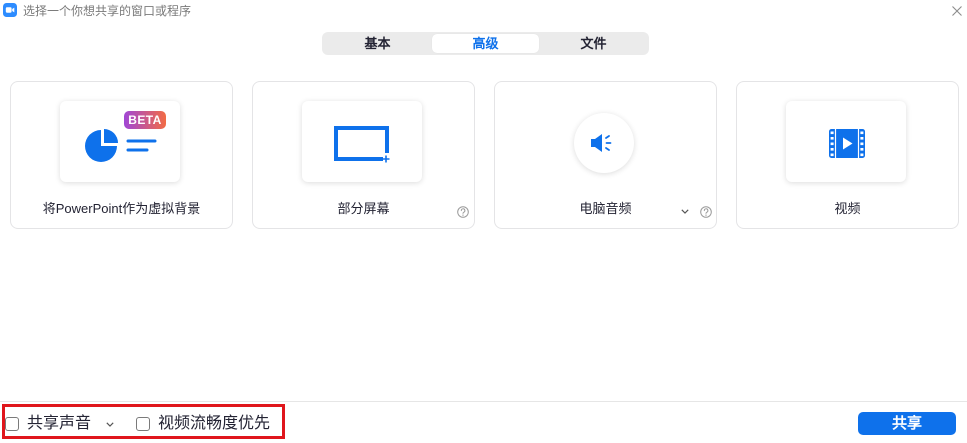 Image resolution: width=967 pixels, height=443 pixels. Describe the element at coordinates (363, 208) in the screenshot. I see `card-portion-label: 部分屏幕` at that location.